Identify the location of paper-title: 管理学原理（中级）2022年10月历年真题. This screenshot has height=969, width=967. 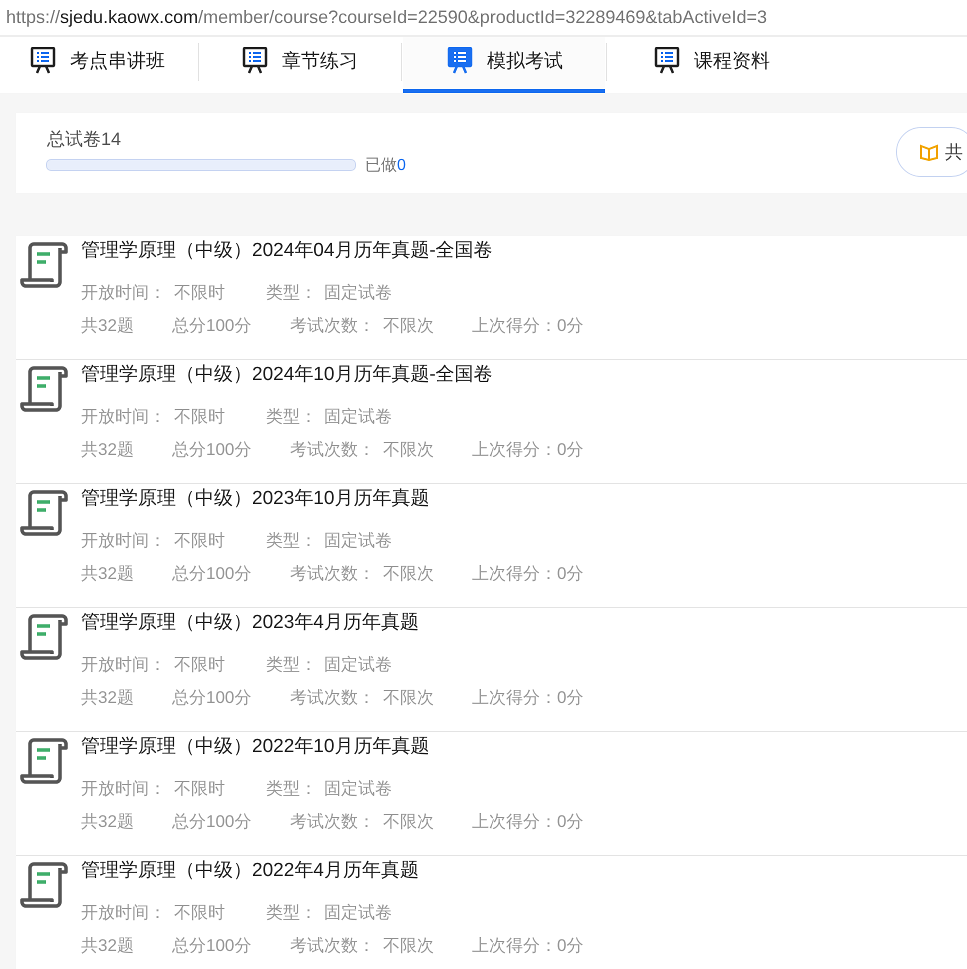
(255, 747).